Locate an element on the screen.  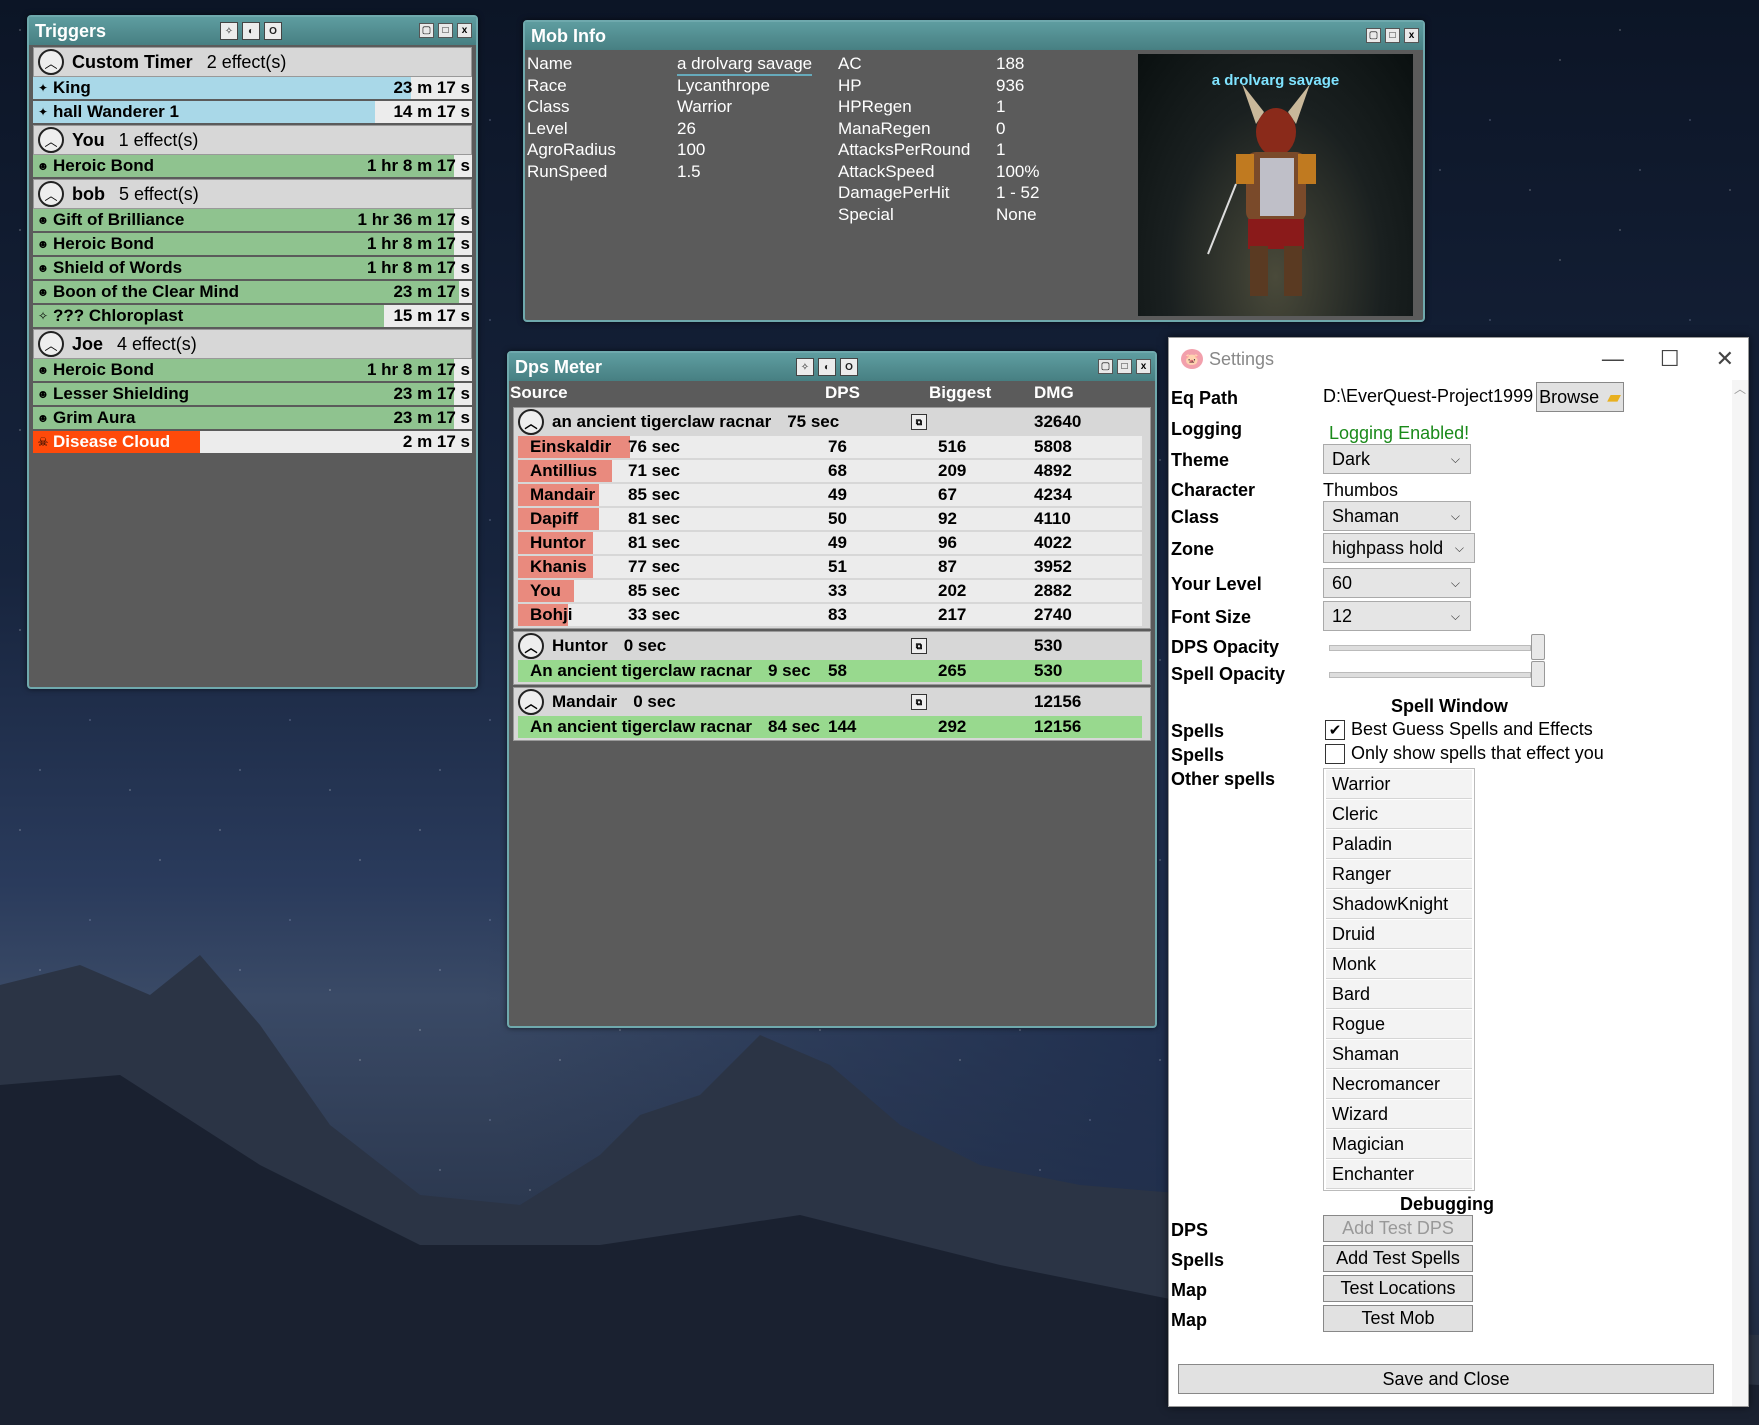
save-and-close-button: Save and Close is located at coordinates (1446, 1379).